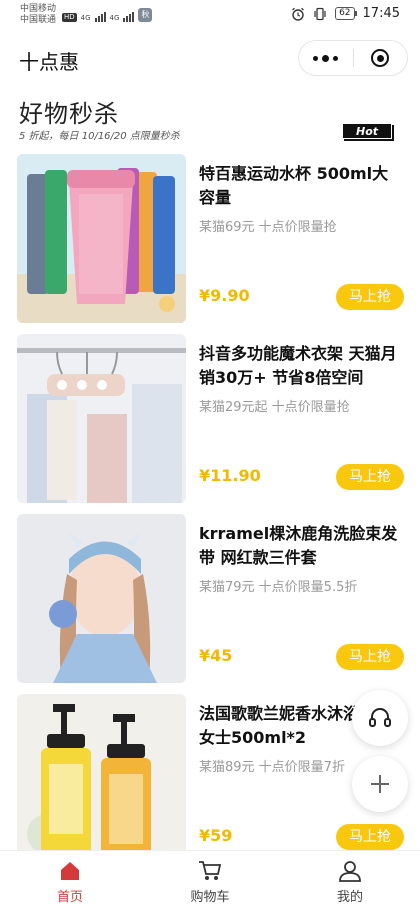 This screenshot has height=910, width=420. Describe the element at coordinates (272, 767) in the screenshot. I see `product-original-price: 某猫89元 十点价限量7折` at that location.